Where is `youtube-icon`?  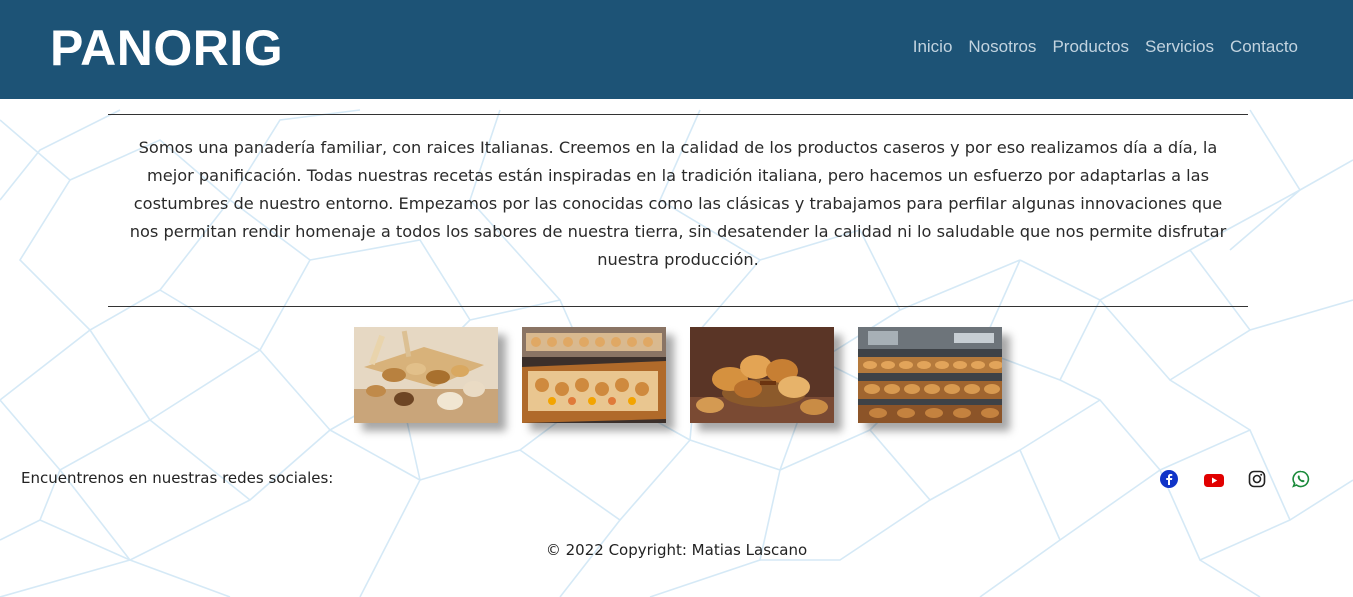
youtube-icon is located at coordinates (1214, 480).